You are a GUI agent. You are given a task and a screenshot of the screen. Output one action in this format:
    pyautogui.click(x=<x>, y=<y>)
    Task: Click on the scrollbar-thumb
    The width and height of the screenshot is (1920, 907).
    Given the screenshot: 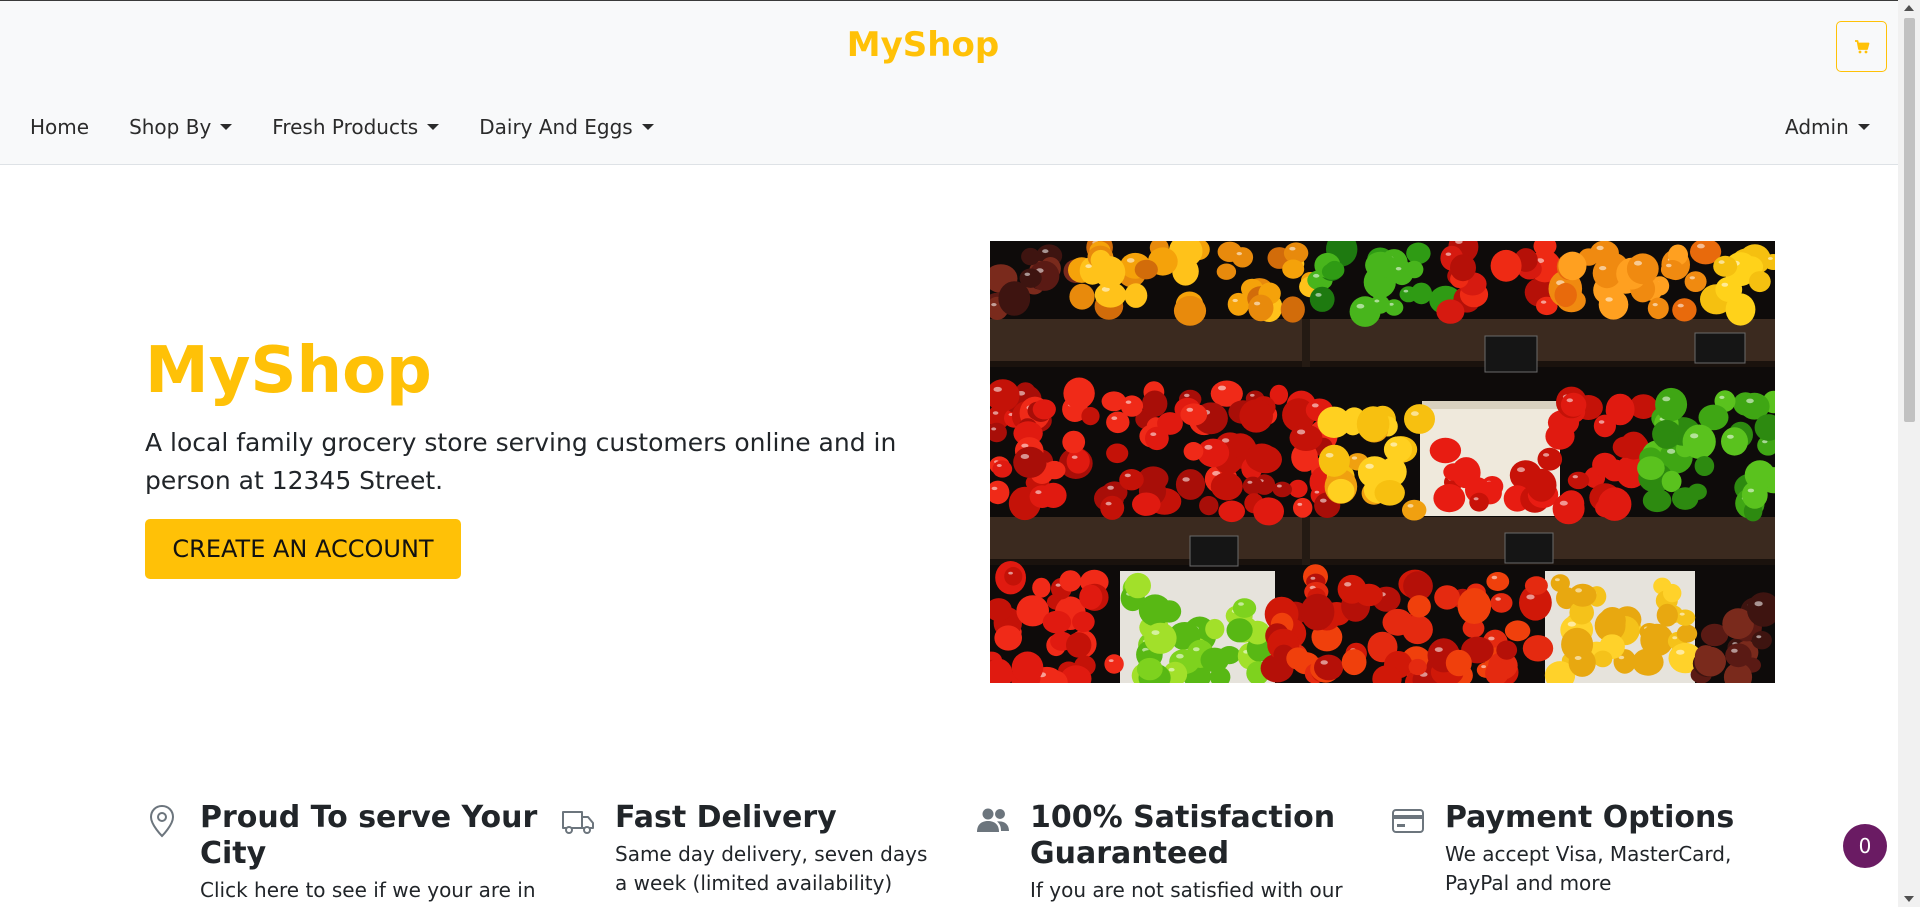 What is the action you would take?
    pyautogui.click(x=1909, y=220)
    